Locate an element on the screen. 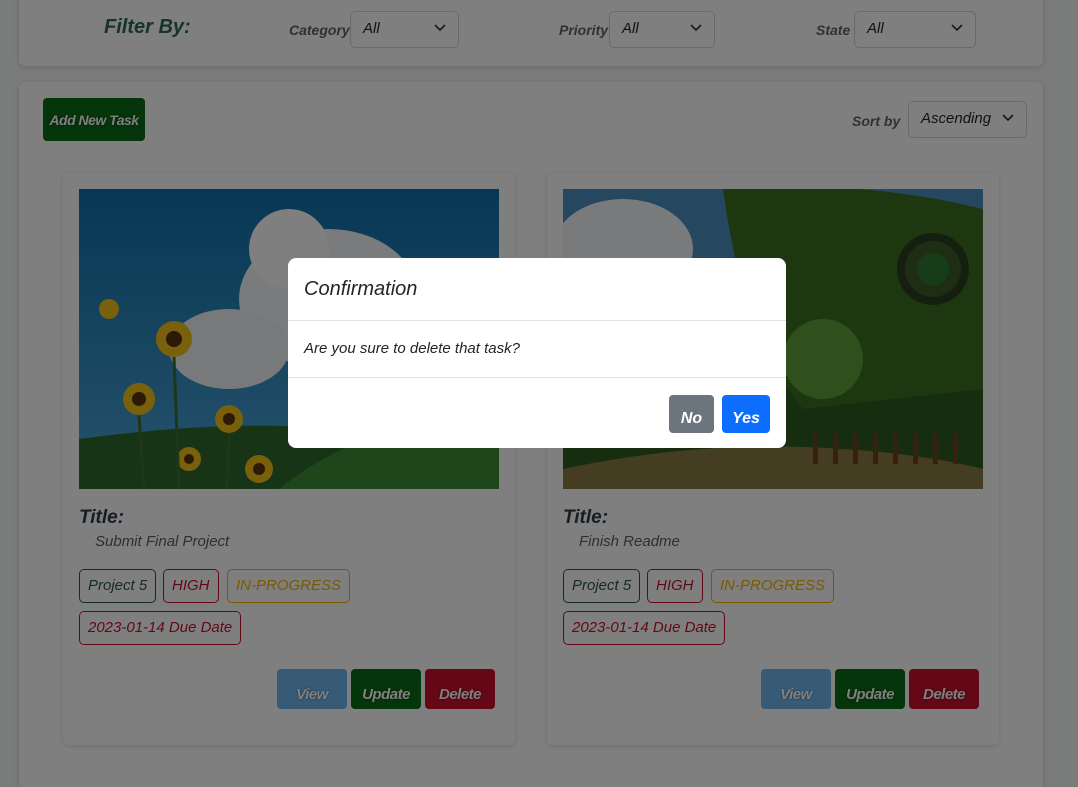 The height and width of the screenshot is (787, 1078). dialog-header: Confirmation is located at coordinates (537, 289).